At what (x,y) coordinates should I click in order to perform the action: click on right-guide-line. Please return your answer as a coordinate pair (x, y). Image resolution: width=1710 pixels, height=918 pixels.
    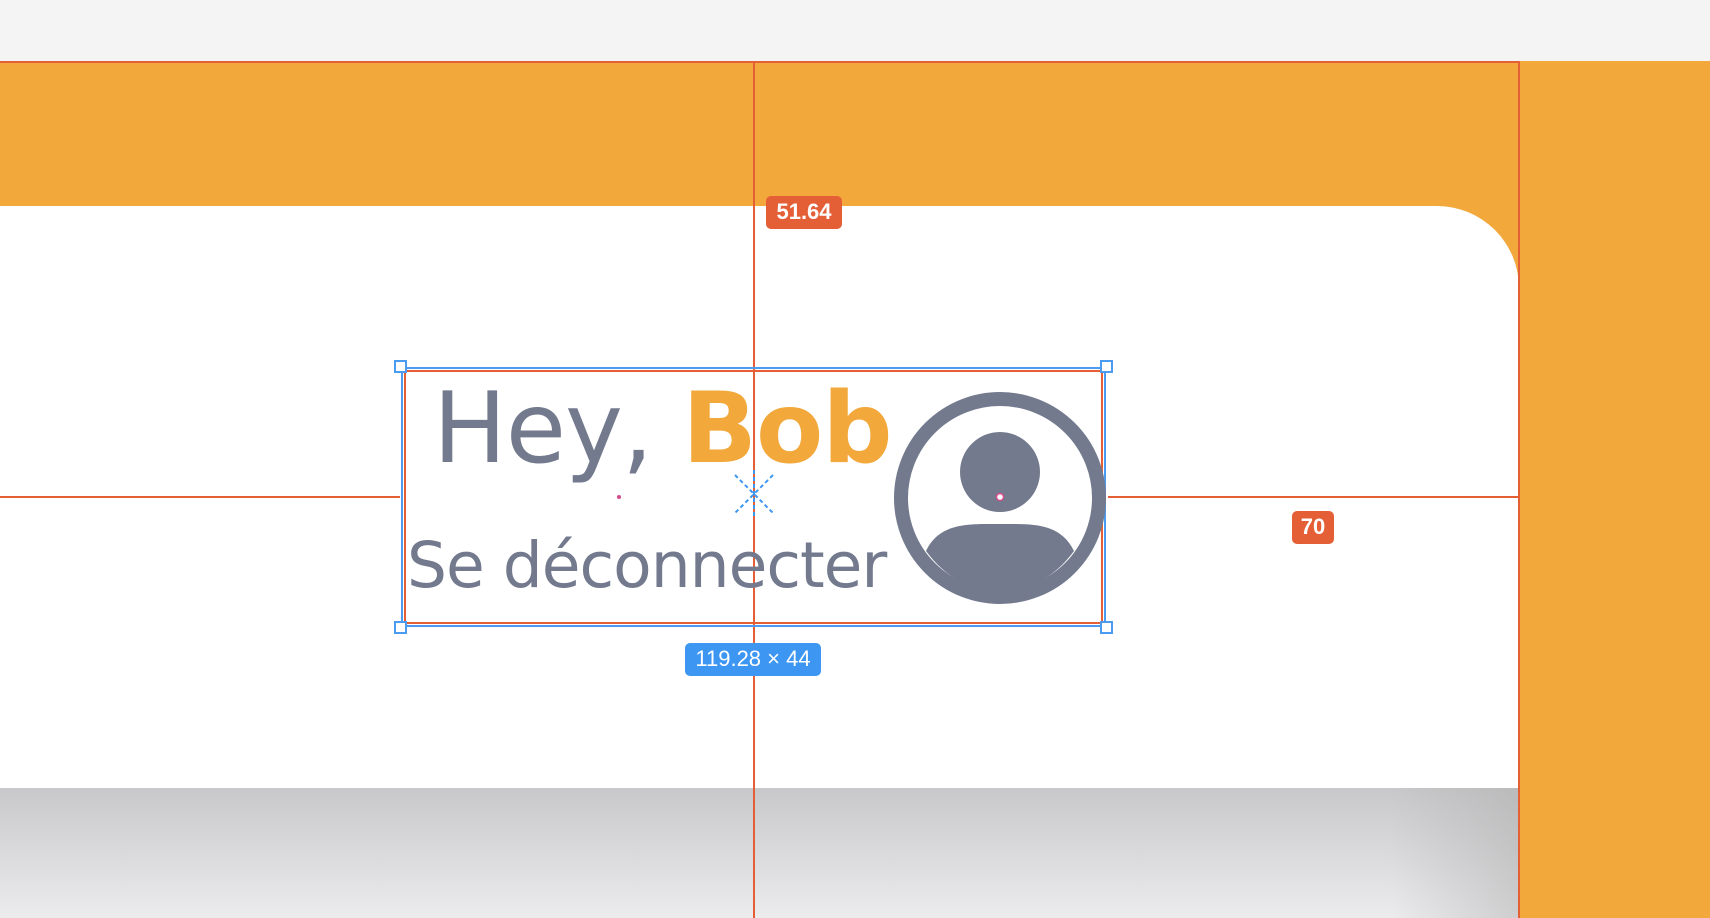
    Looking at the image, I should click on (1519, 489).